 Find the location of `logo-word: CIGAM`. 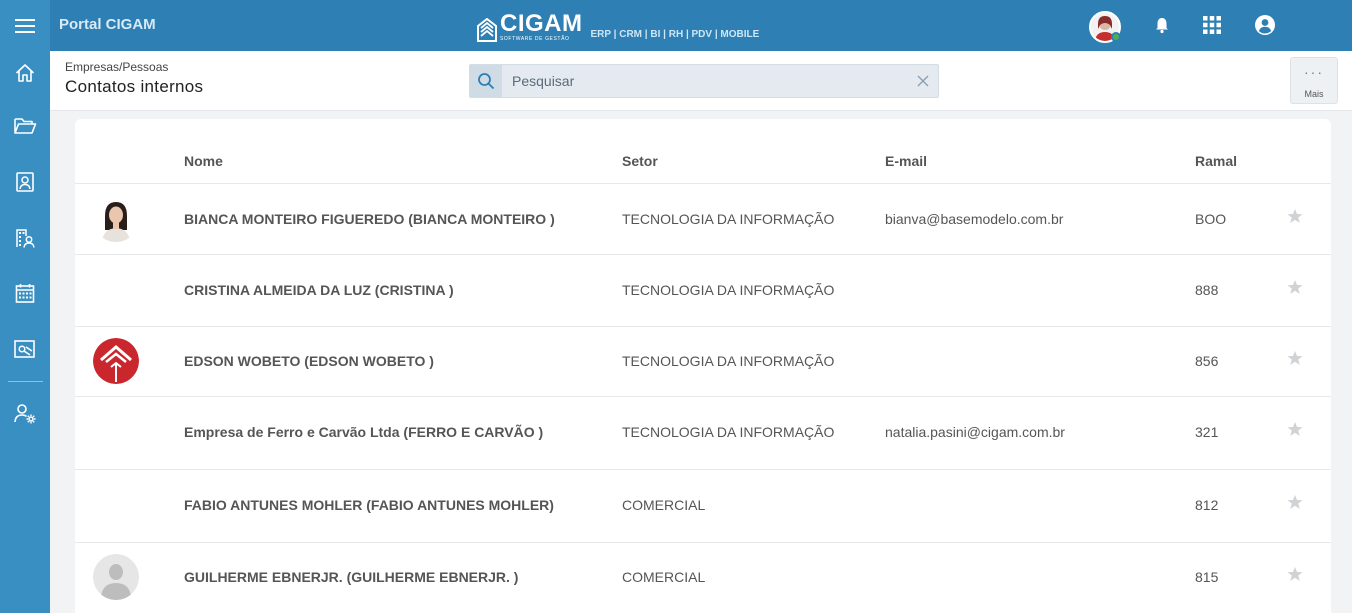

logo-word: CIGAM is located at coordinates (541, 23).